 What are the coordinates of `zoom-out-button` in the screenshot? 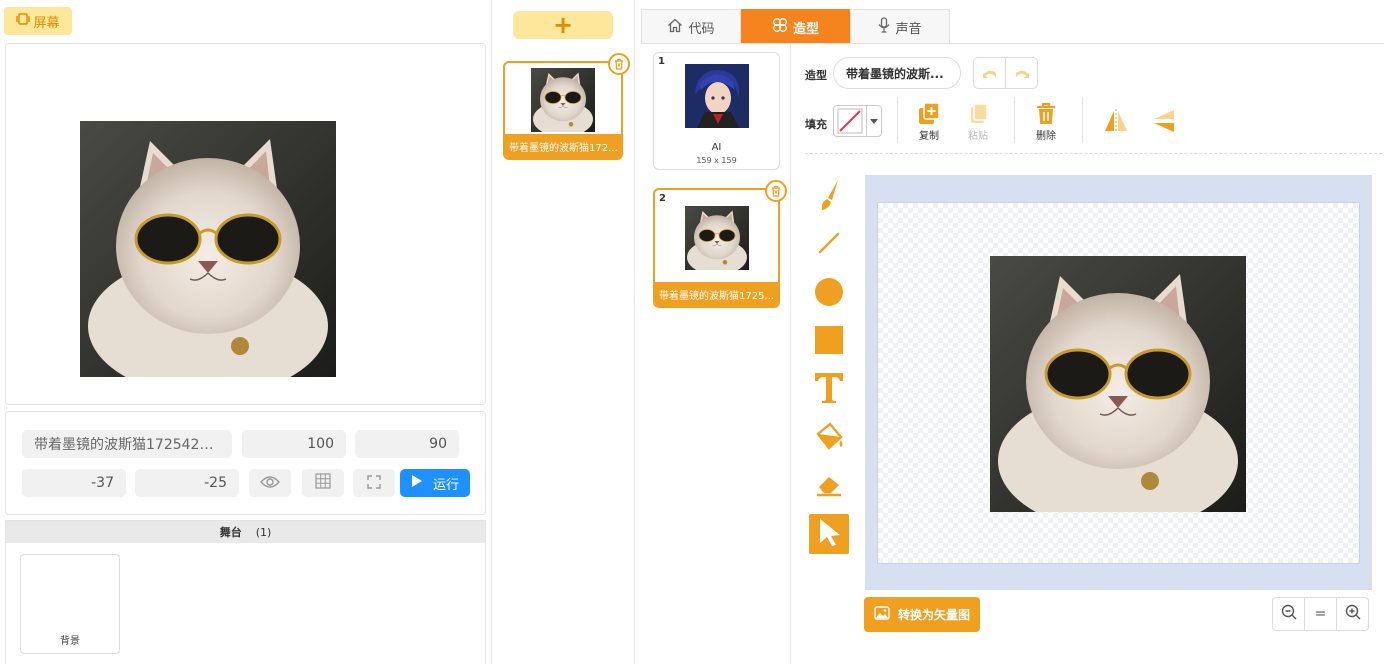 It's located at (1288, 614).